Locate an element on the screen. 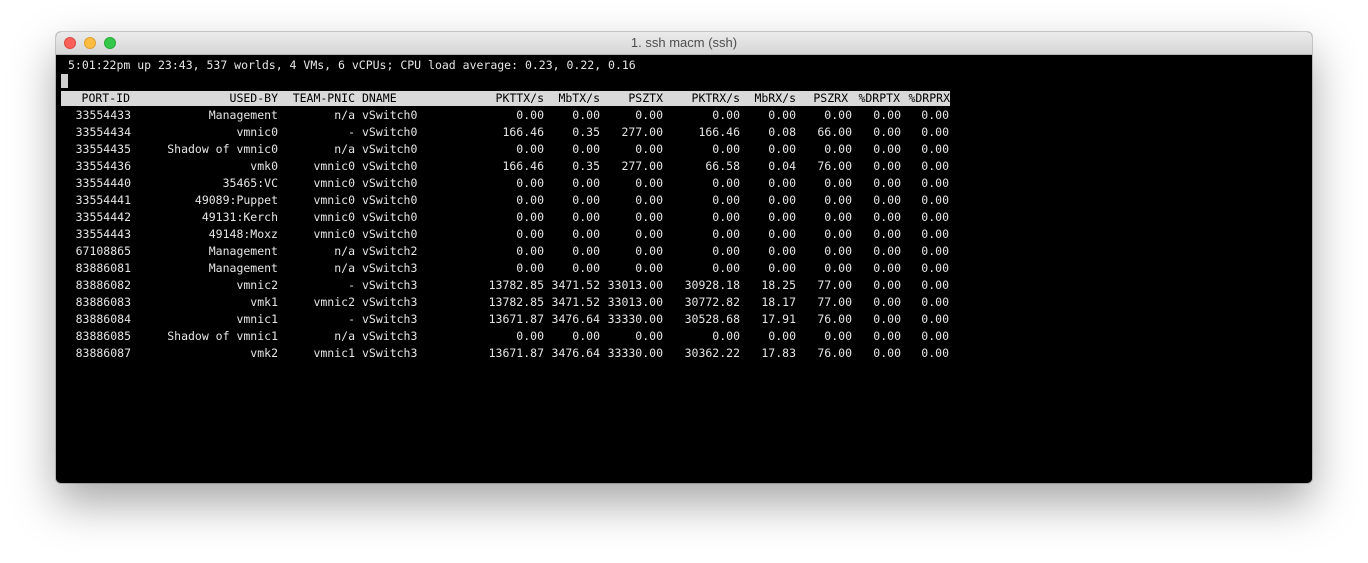  cell-port-id: 33554433 is located at coordinates (103, 115).